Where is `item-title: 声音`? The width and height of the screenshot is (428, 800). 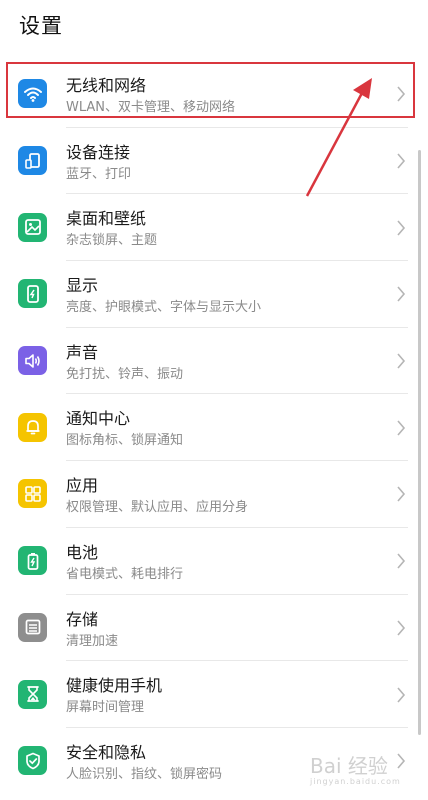 item-title: 声音 is located at coordinates (82, 352).